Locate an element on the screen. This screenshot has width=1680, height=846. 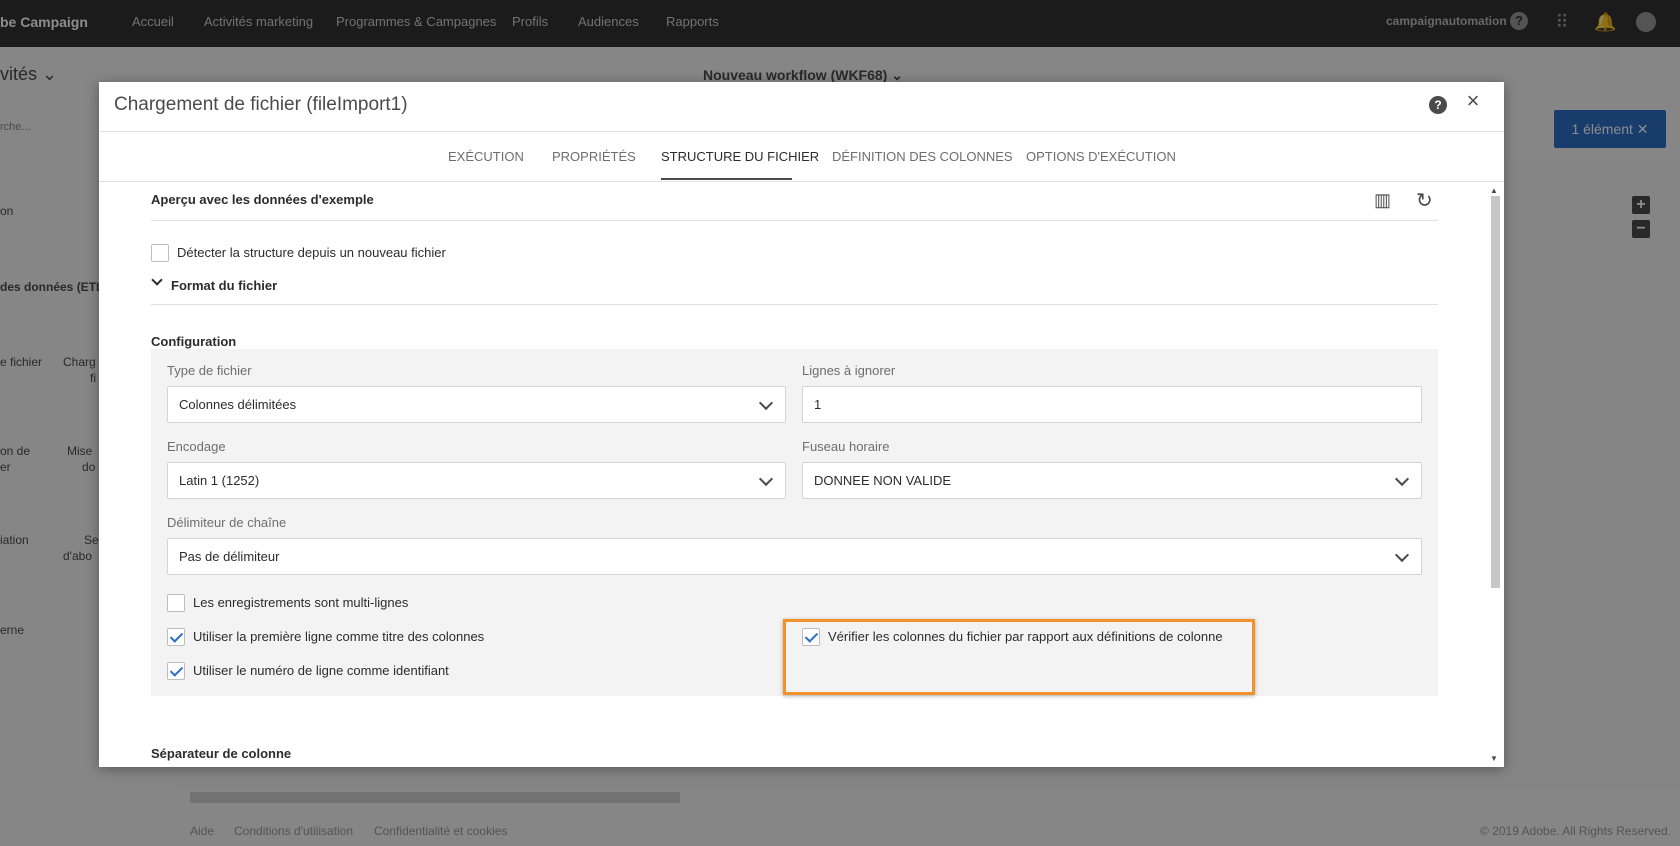
close-icon: × is located at coordinates (1473, 101).